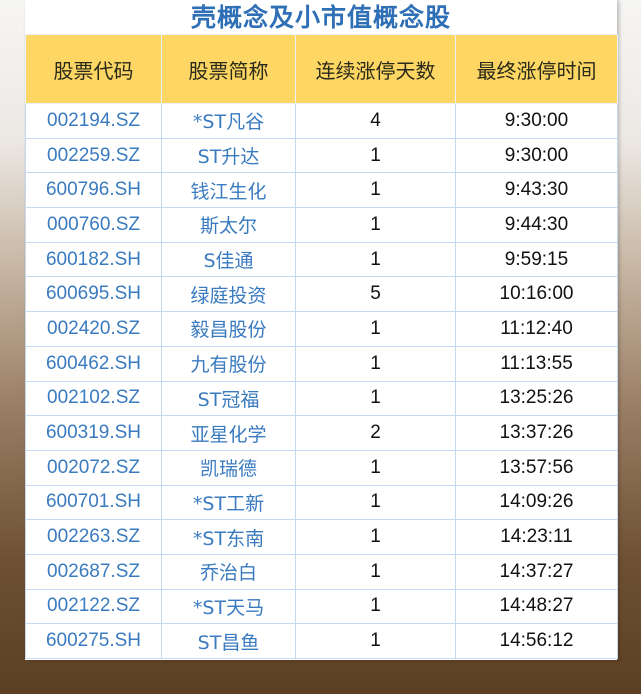  Describe the element at coordinates (228, 225) in the screenshot. I see `stock-name: 斯太尔` at that location.